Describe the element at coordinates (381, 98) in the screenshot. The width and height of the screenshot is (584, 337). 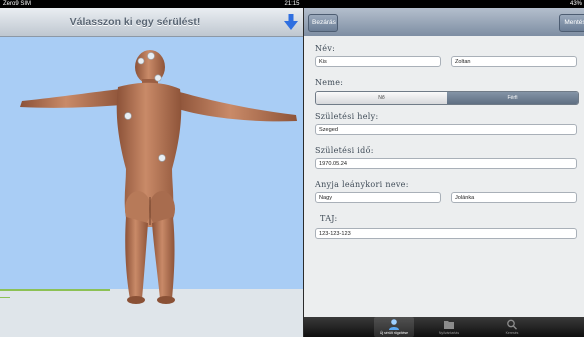
I see `gender-option-female: Nő` at that location.